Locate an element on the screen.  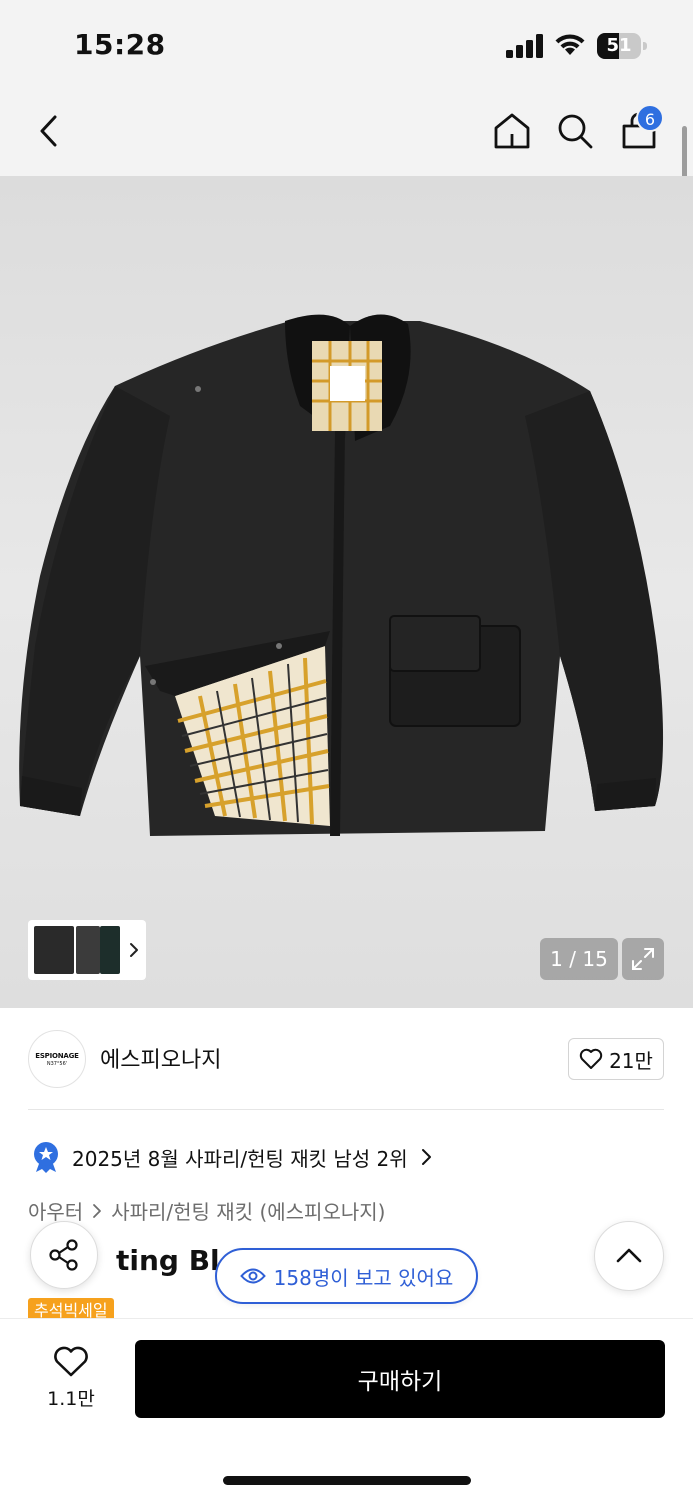
buy-button: 구매하기 is located at coordinates (400, 1379).